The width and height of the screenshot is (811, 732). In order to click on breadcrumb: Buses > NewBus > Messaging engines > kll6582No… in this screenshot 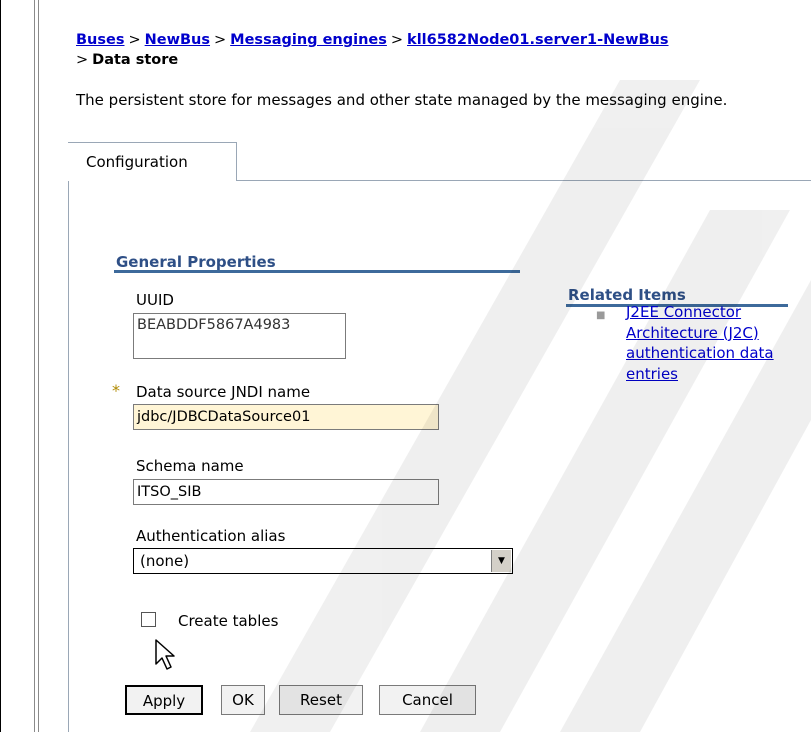, I will do `click(372, 40)`.